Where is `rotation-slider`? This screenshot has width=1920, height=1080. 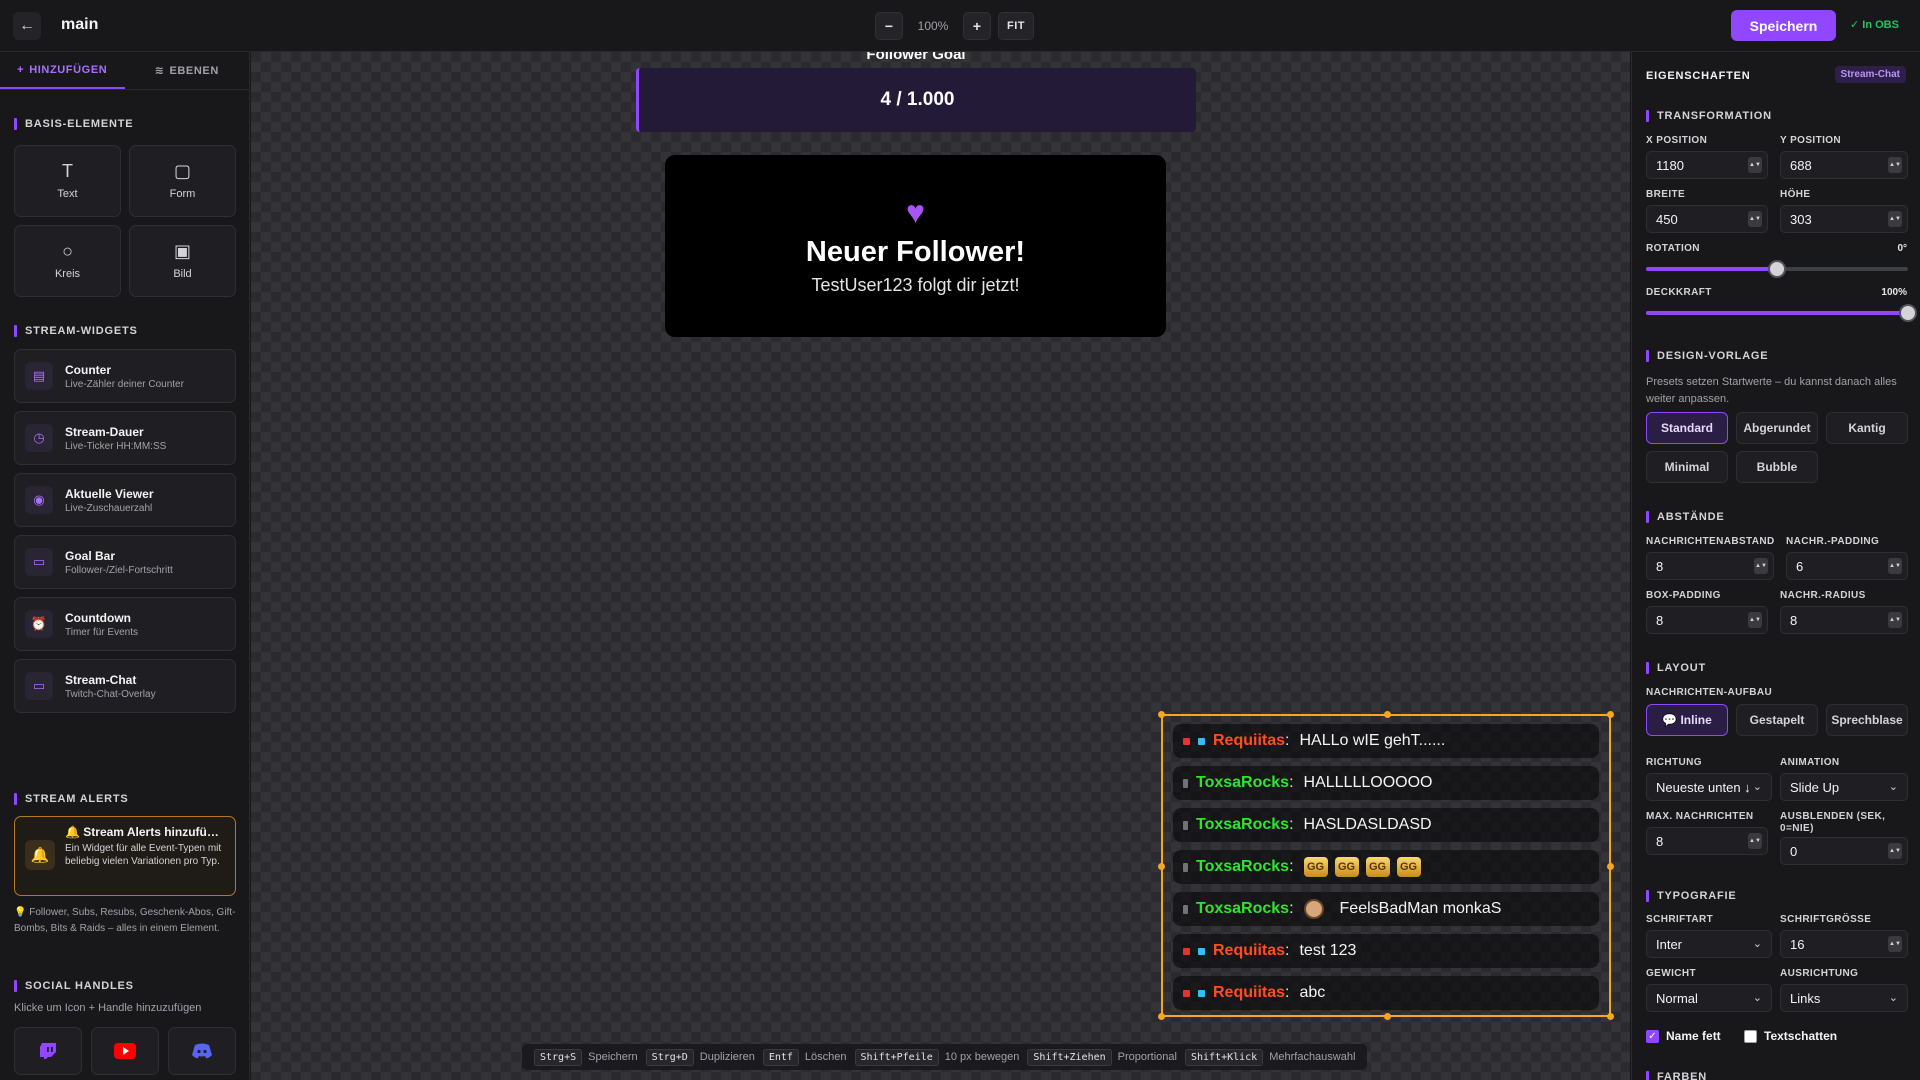
rotation-slider is located at coordinates (1777, 269).